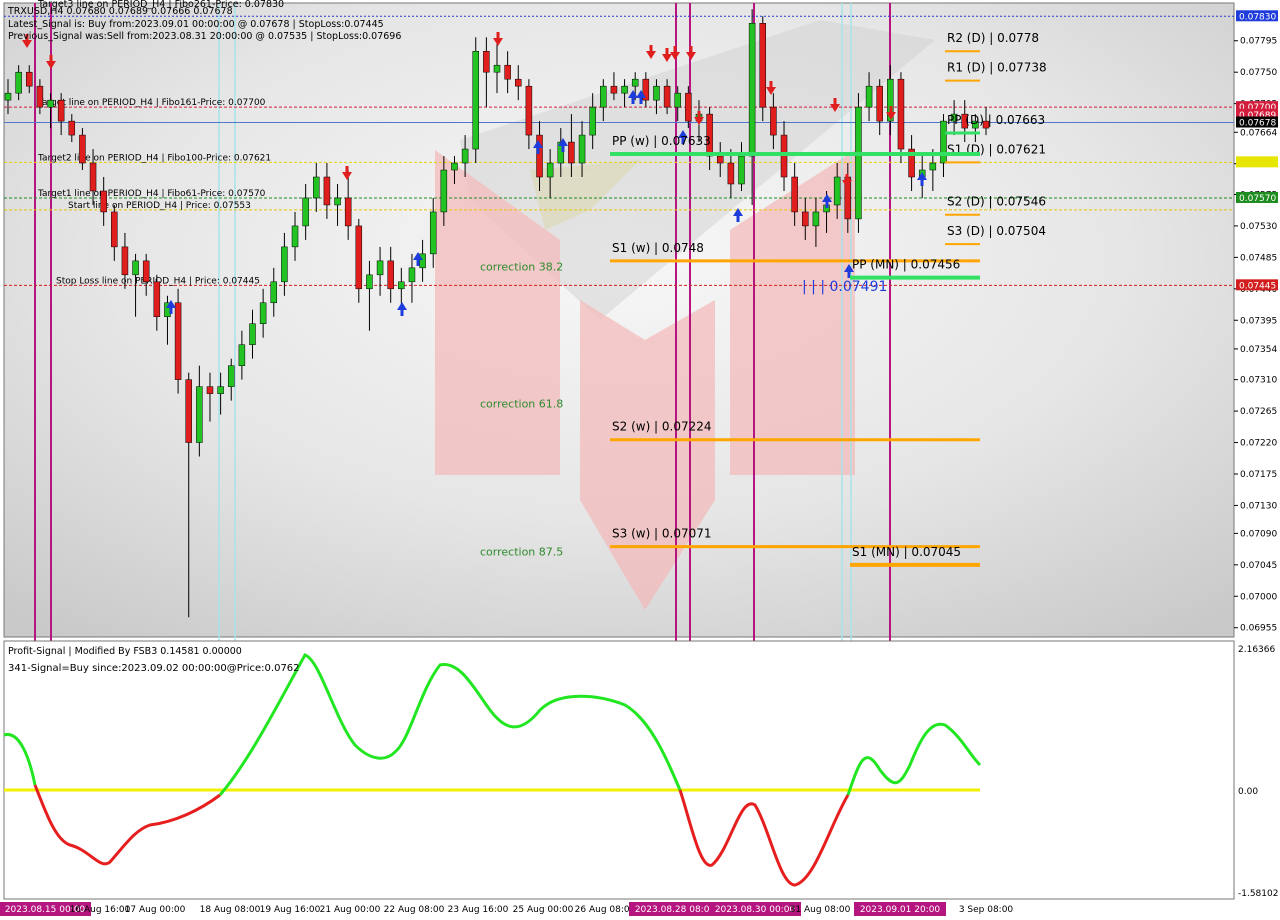 The height and width of the screenshot is (920, 1280). What do you see at coordinates (100, 910) in the screenshot?
I see `time-label: 16 Aug 16:00` at bounding box center [100, 910].